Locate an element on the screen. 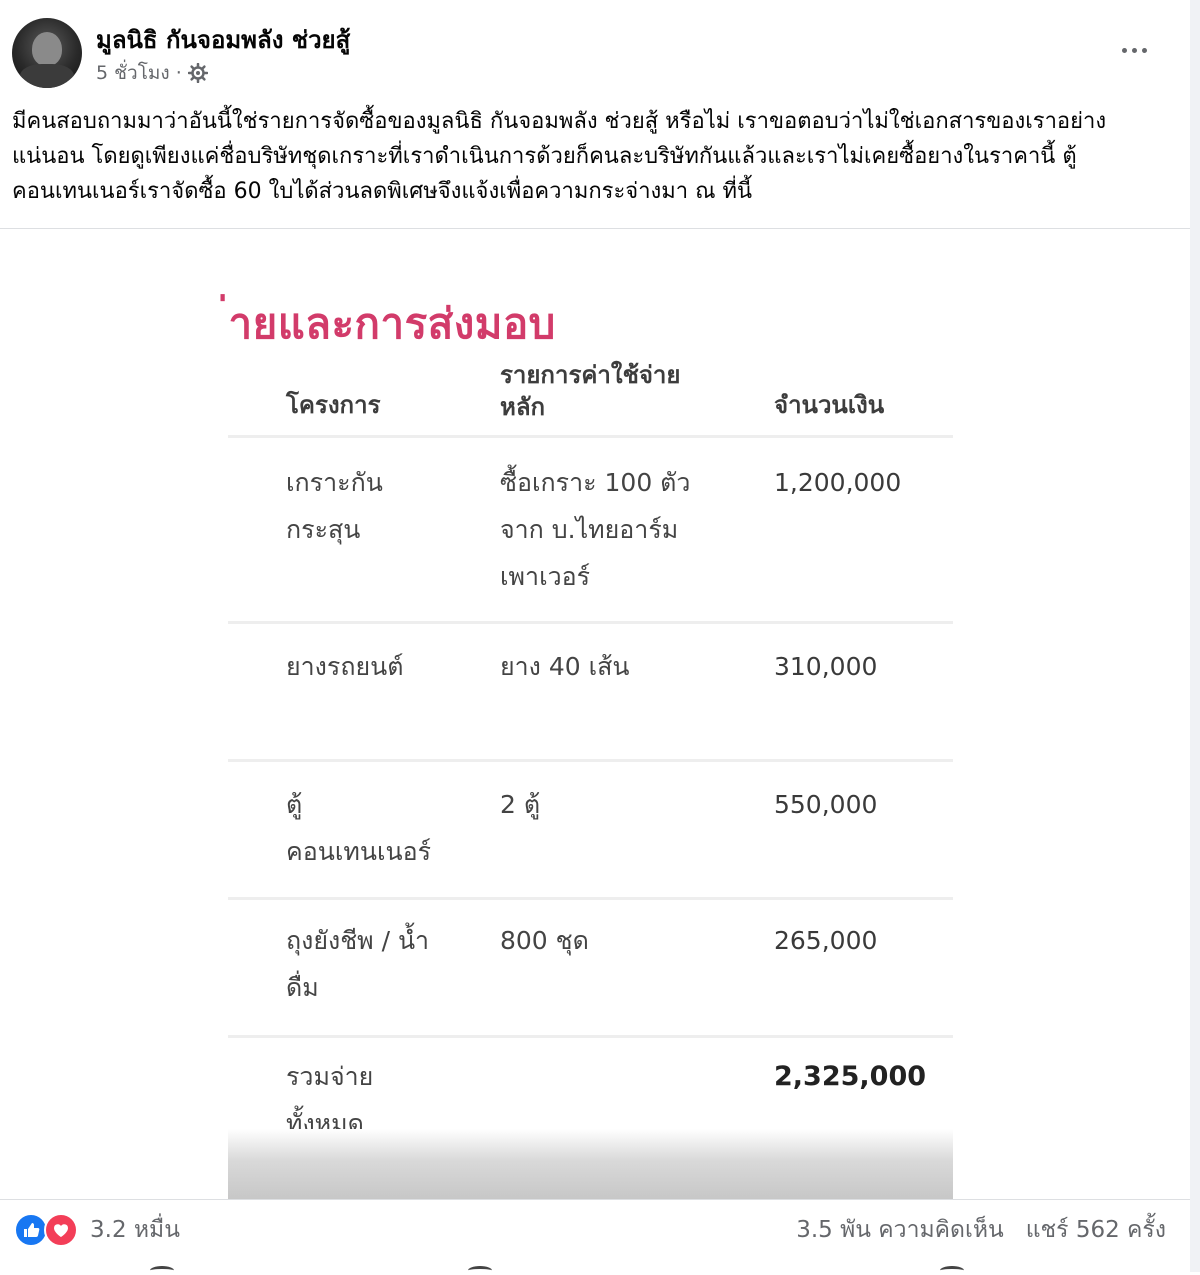 This screenshot has height=1275, width=1200. header-expense-line2: หลัก is located at coordinates (523, 407).